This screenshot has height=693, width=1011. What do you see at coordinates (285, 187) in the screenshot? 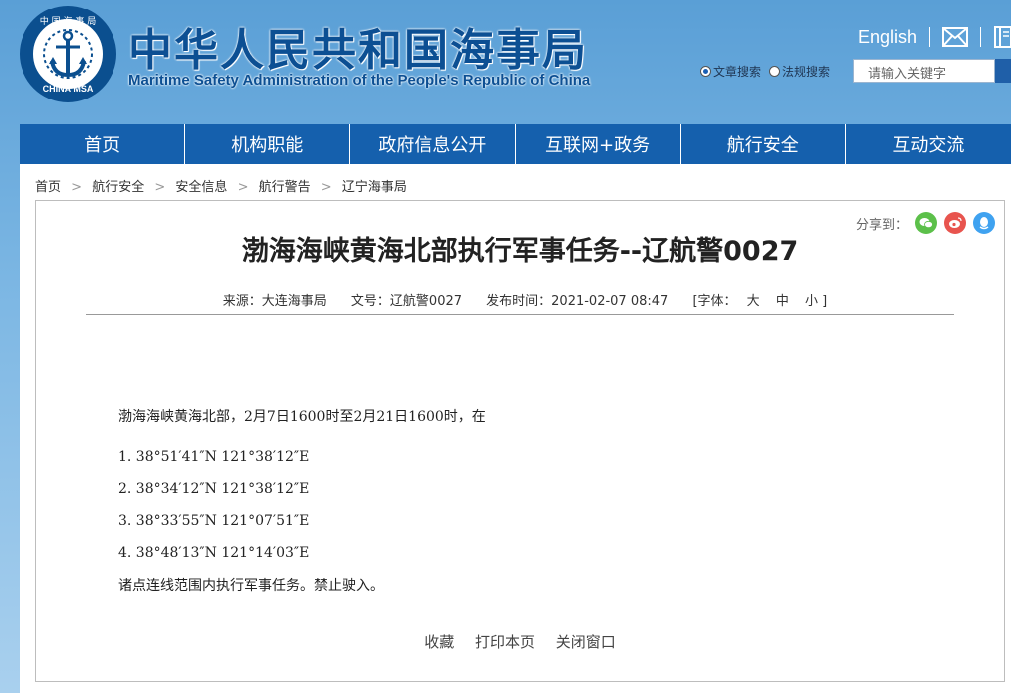
I see `breadcrumb-nav-warnings: 航行警告` at bounding box center [285, 187].